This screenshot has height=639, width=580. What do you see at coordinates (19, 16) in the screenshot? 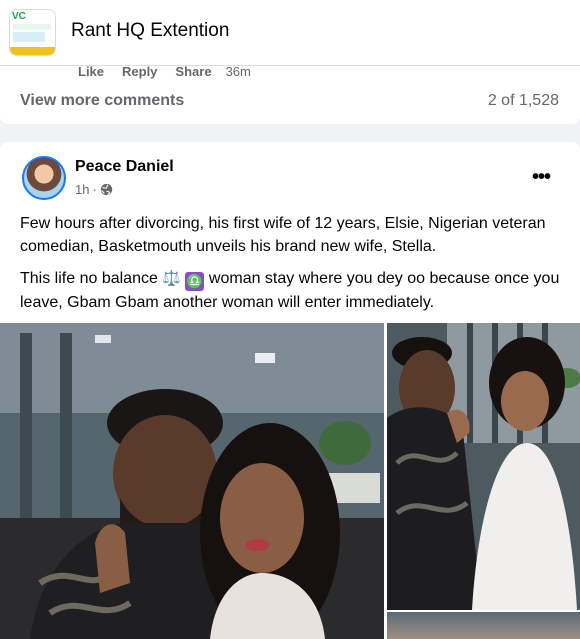
I see `thumbnail-text: VC` at bounding box center [19, 16].